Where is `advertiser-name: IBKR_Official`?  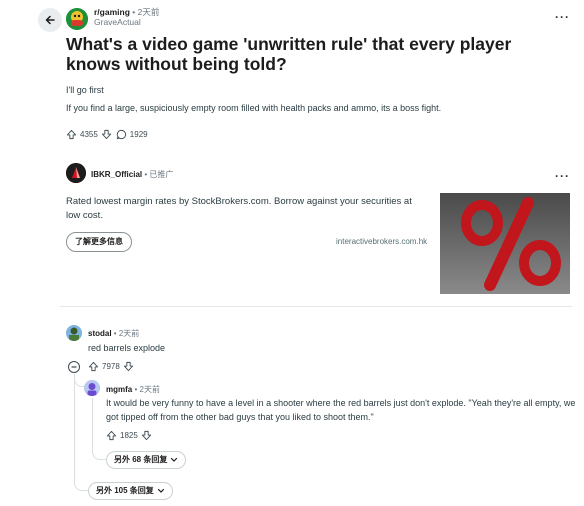
advertiser-name: IBKR_Official is located at coordinates (116, 174).